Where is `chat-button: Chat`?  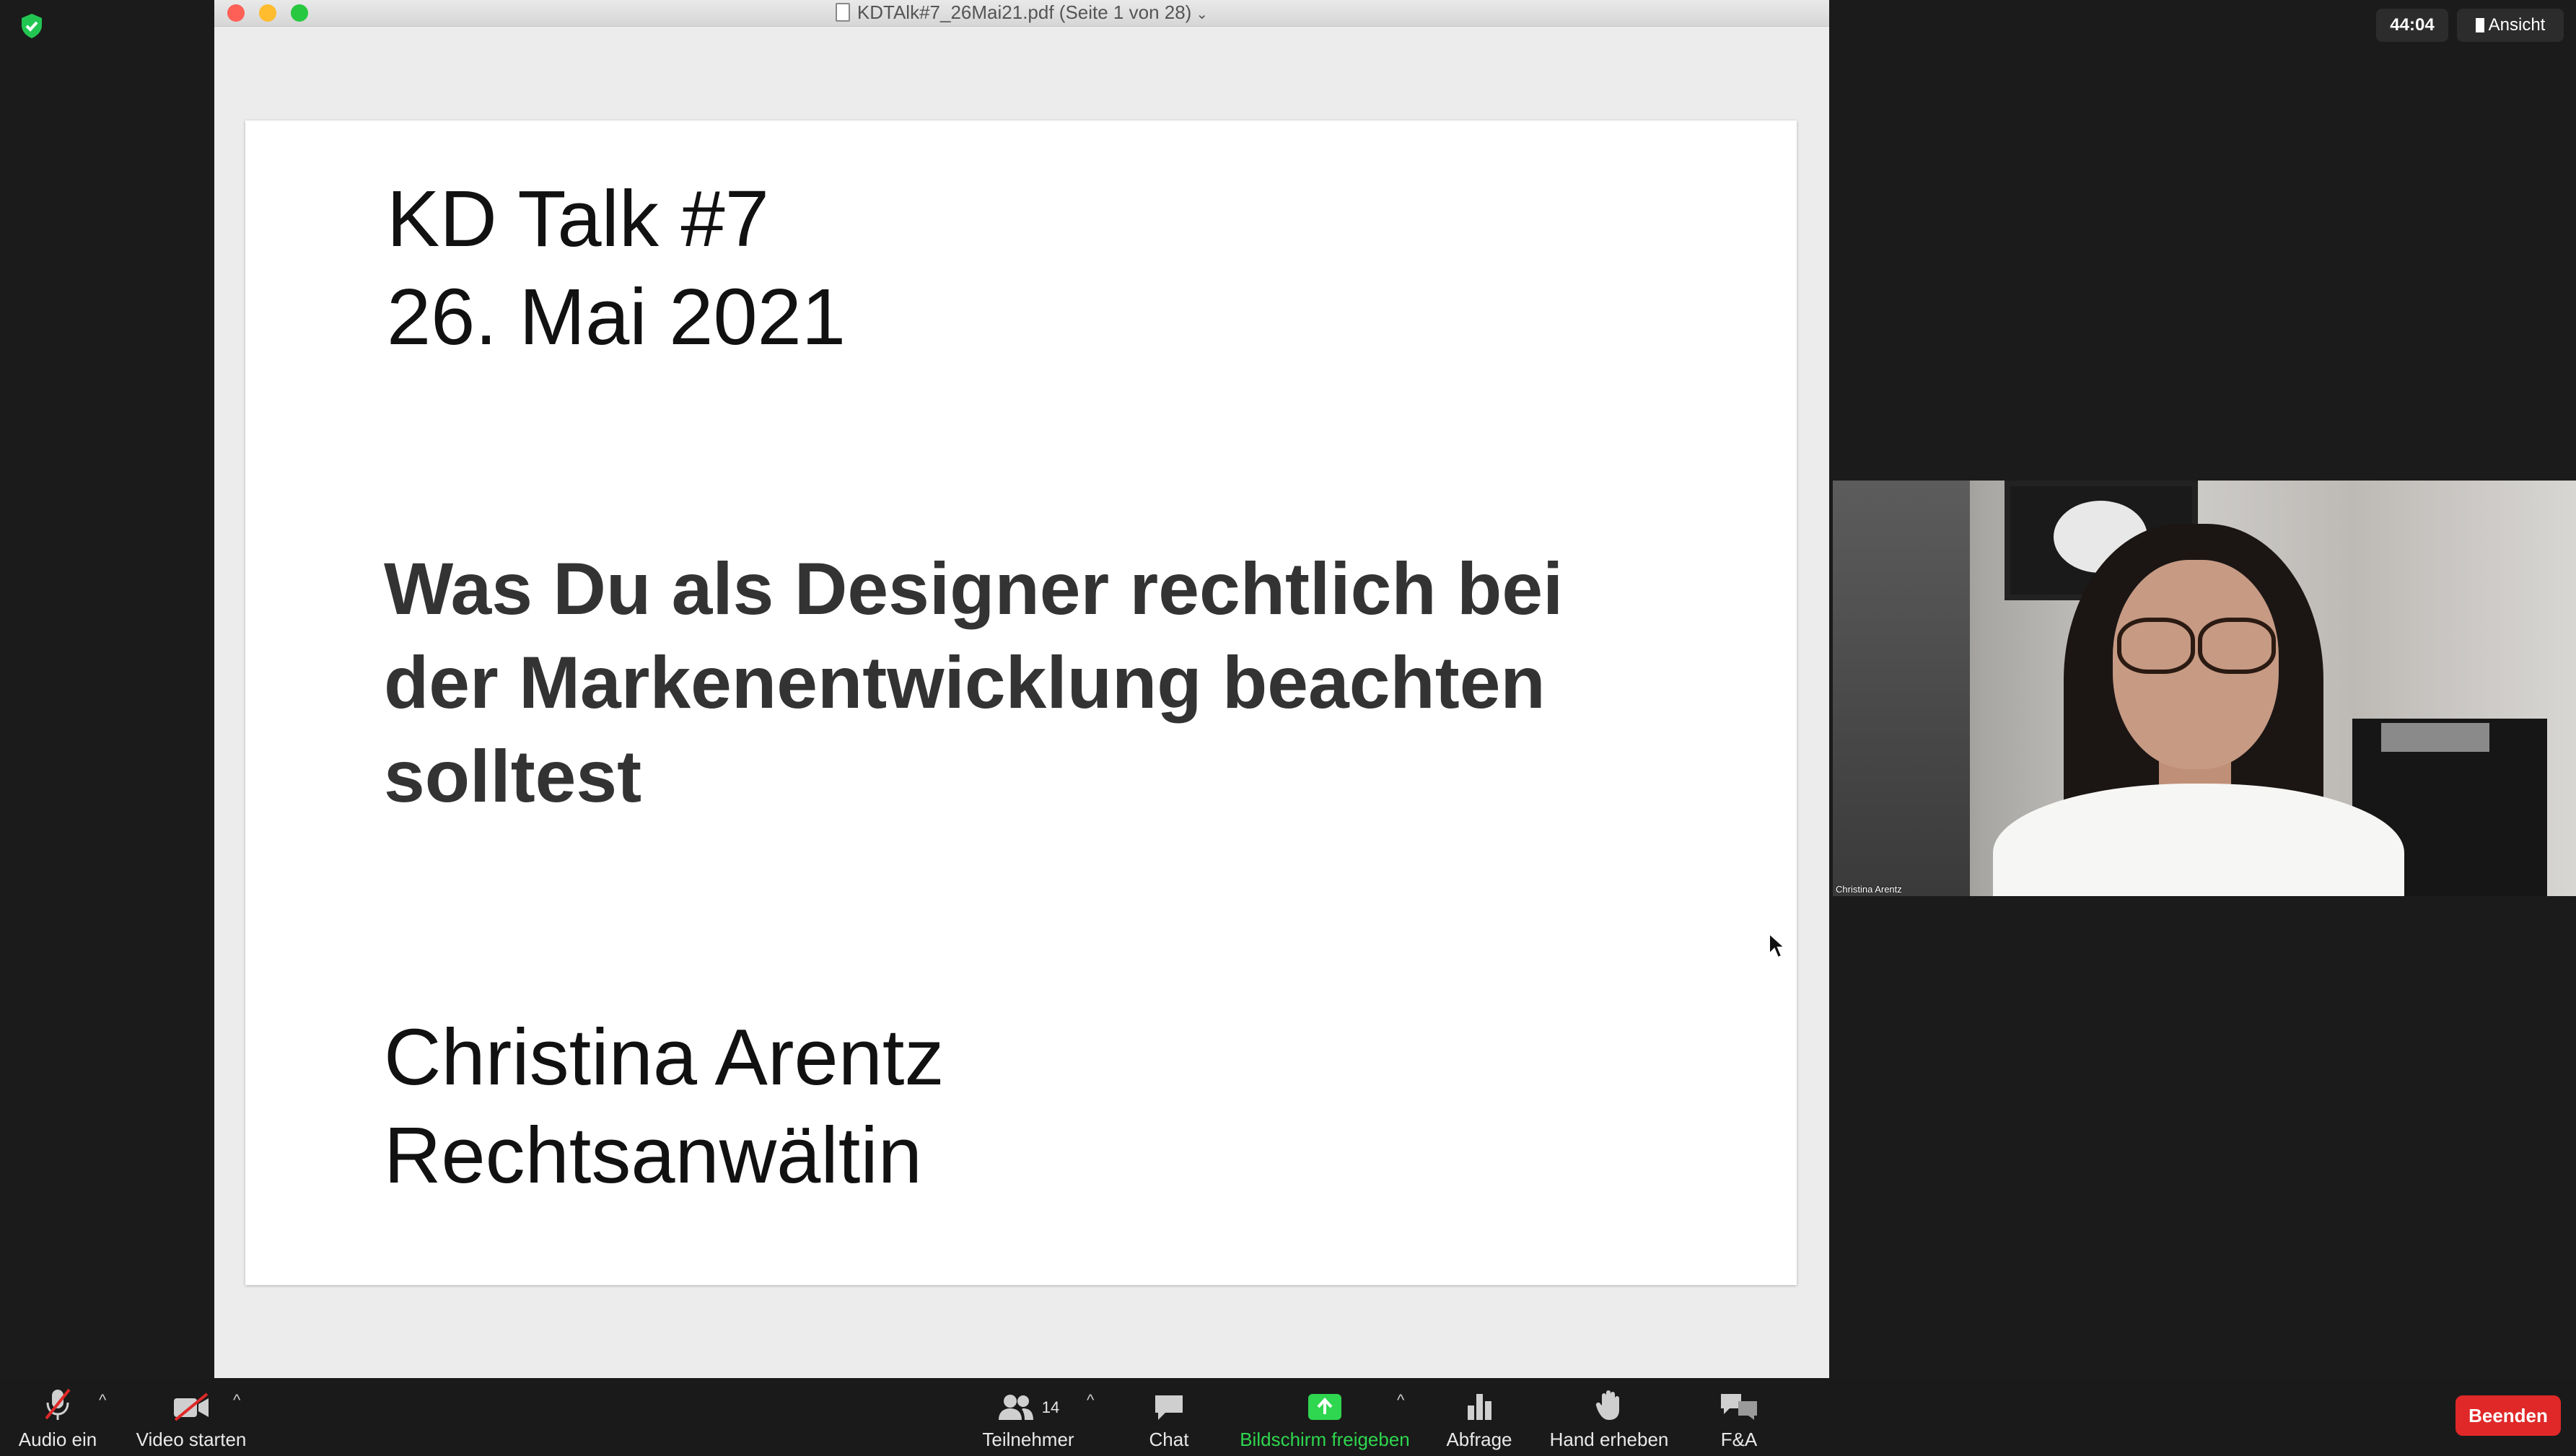 chat-button: Chat is located at coordinates (1169, 1419).